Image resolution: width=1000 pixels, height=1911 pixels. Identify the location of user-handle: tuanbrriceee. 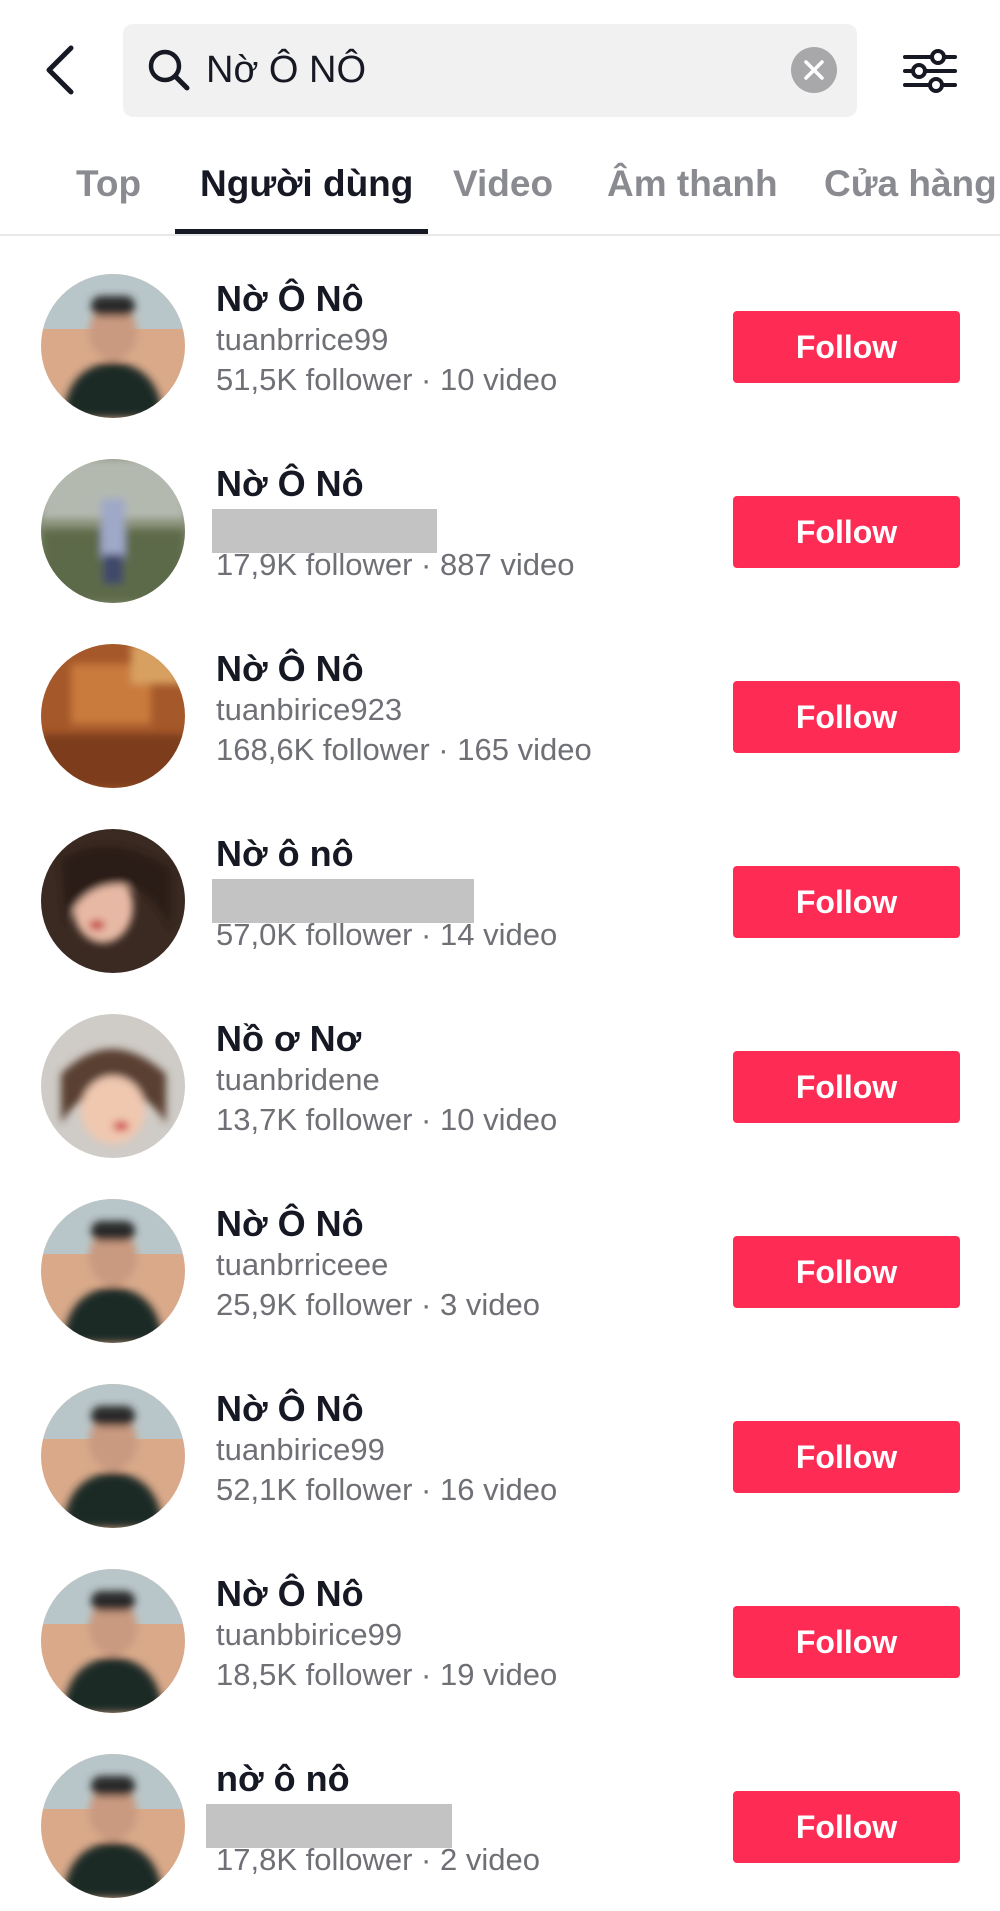
(302, 1264).